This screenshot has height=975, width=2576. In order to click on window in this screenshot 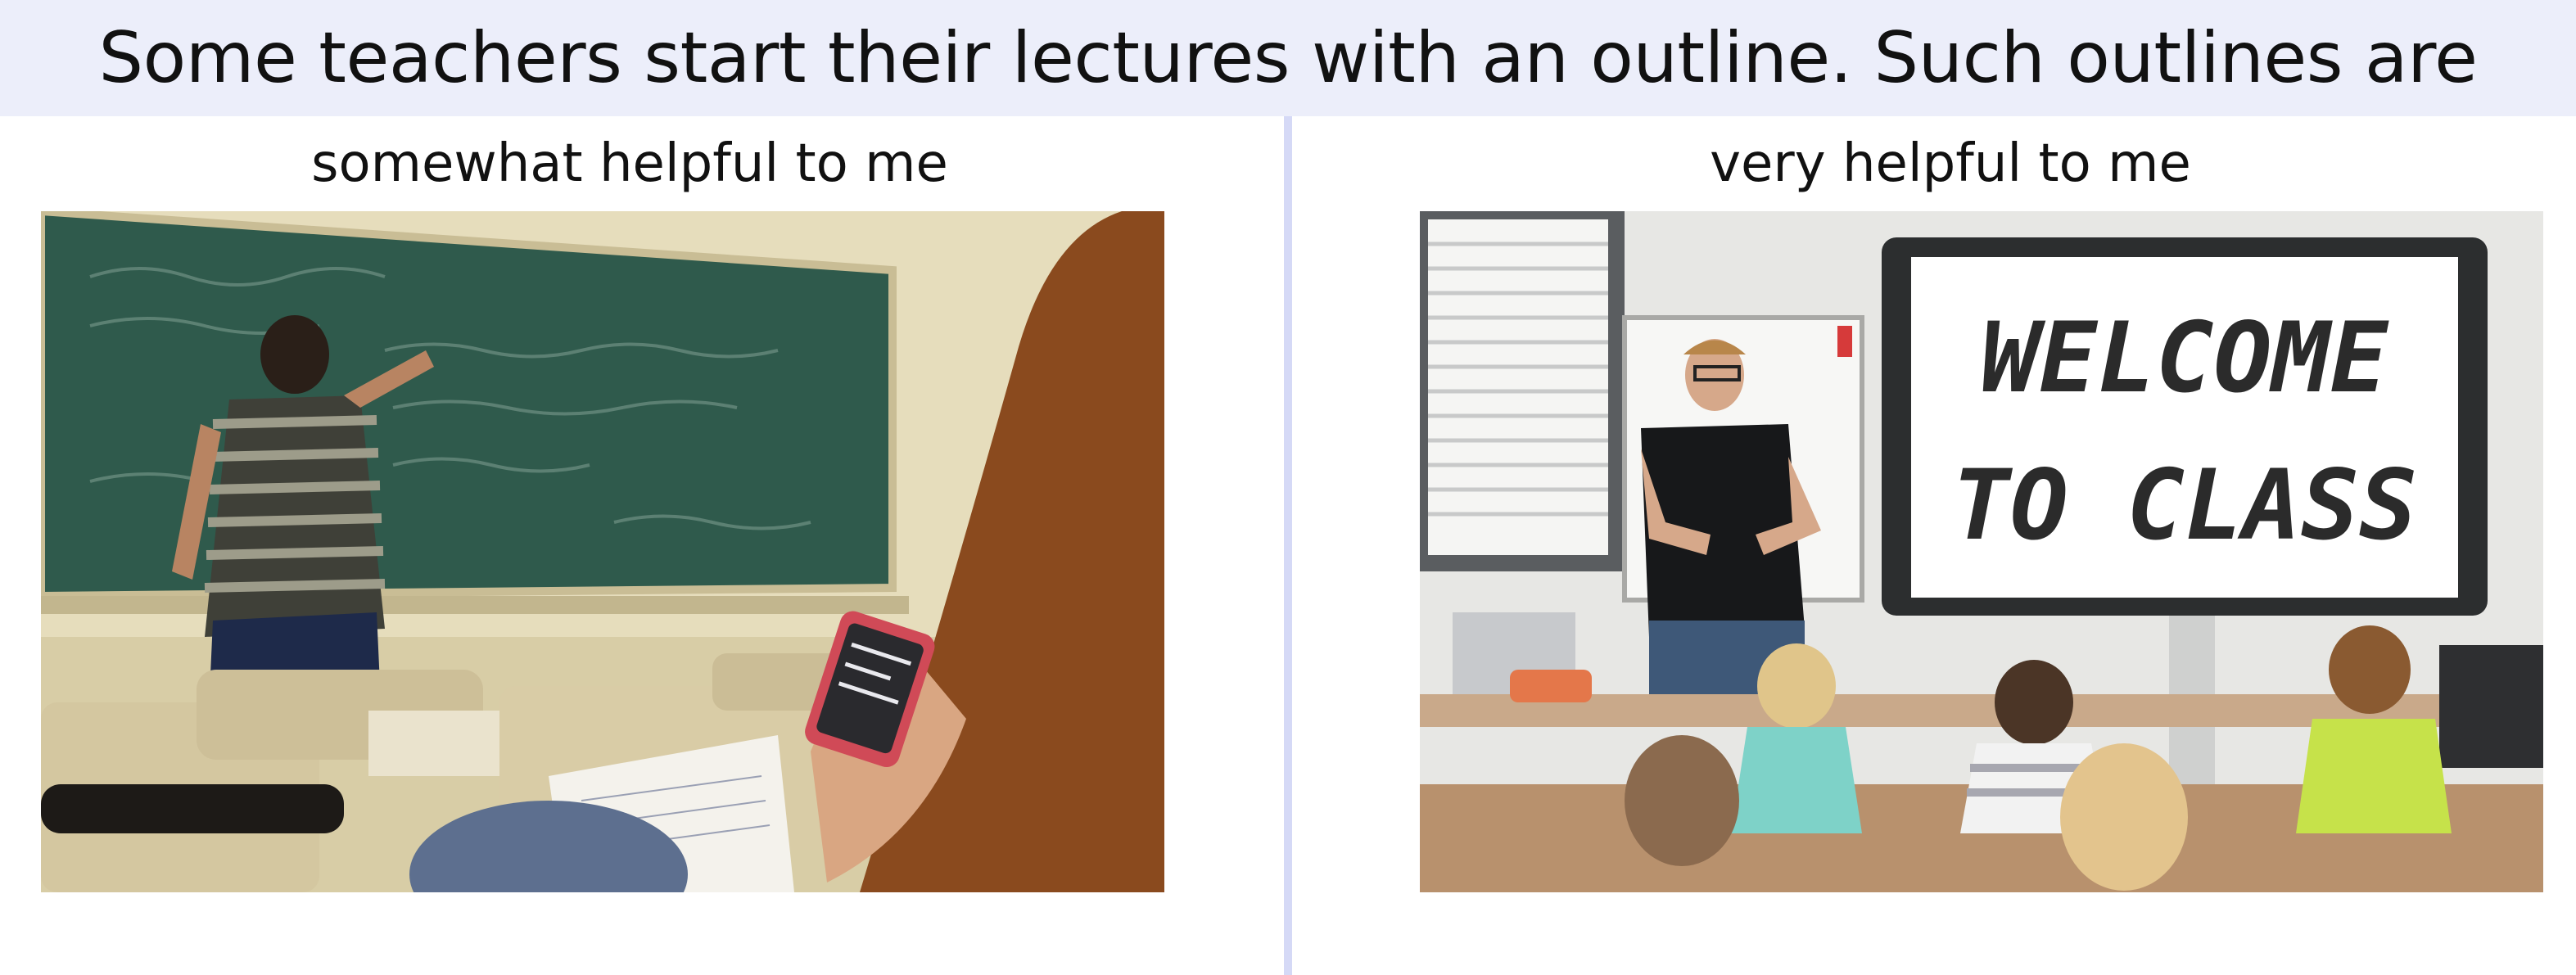, I will do `click(1522, 391)`.